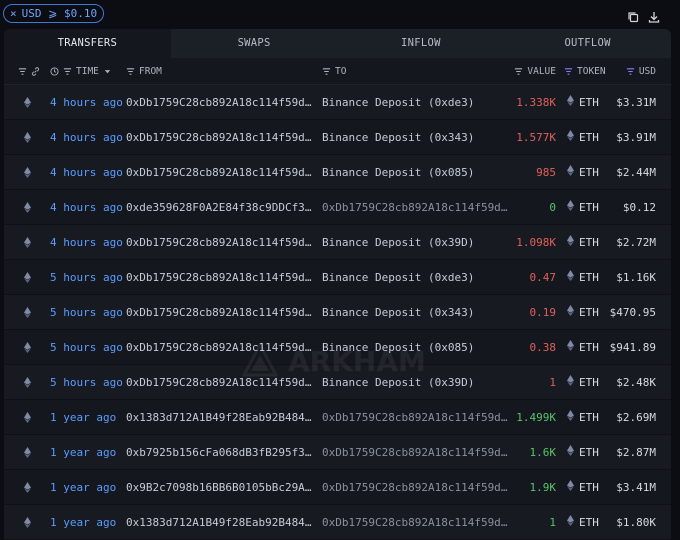  Describe the element at coordinates (87, 71) in the screenshot. I see `time-header-label: TIME` at that location.